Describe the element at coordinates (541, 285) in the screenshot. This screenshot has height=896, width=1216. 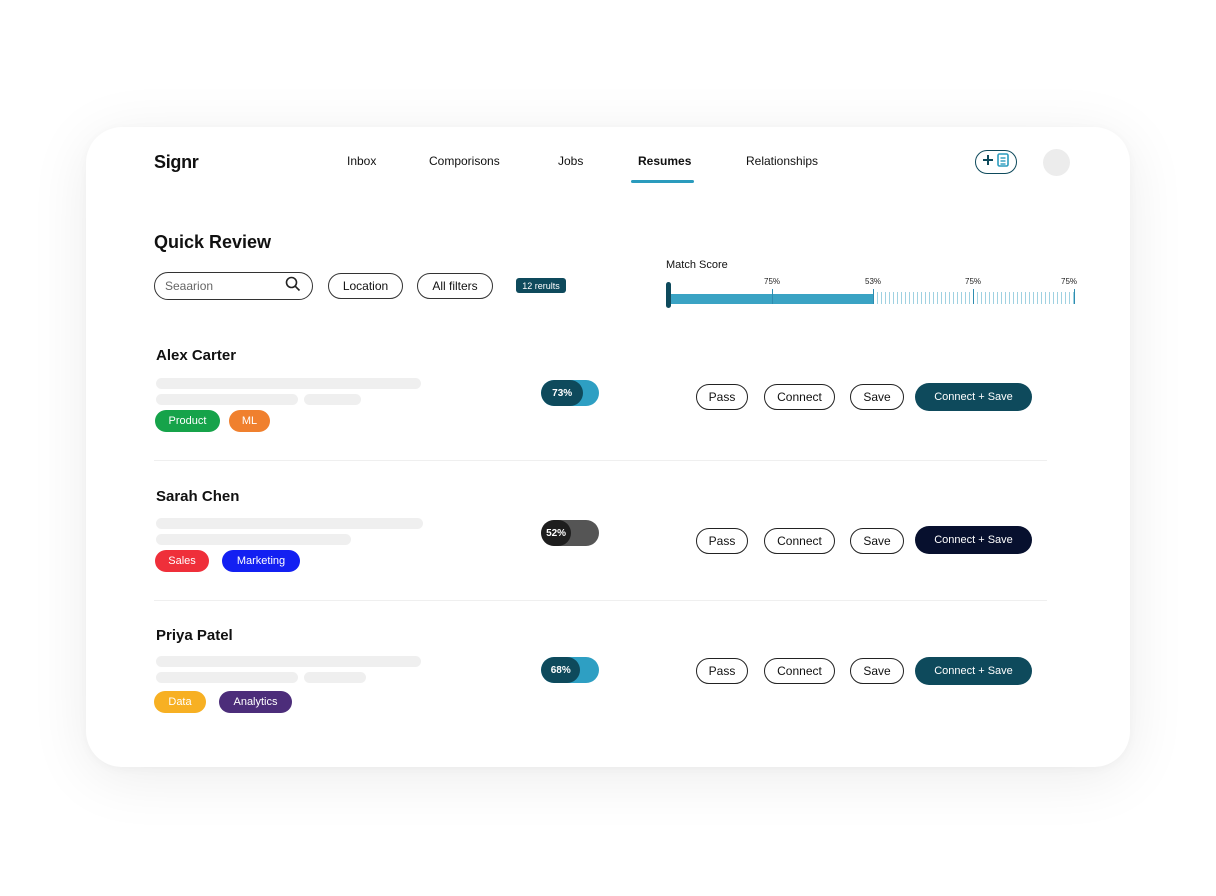
I see `results-count-badge: 12 rerults` at that location.